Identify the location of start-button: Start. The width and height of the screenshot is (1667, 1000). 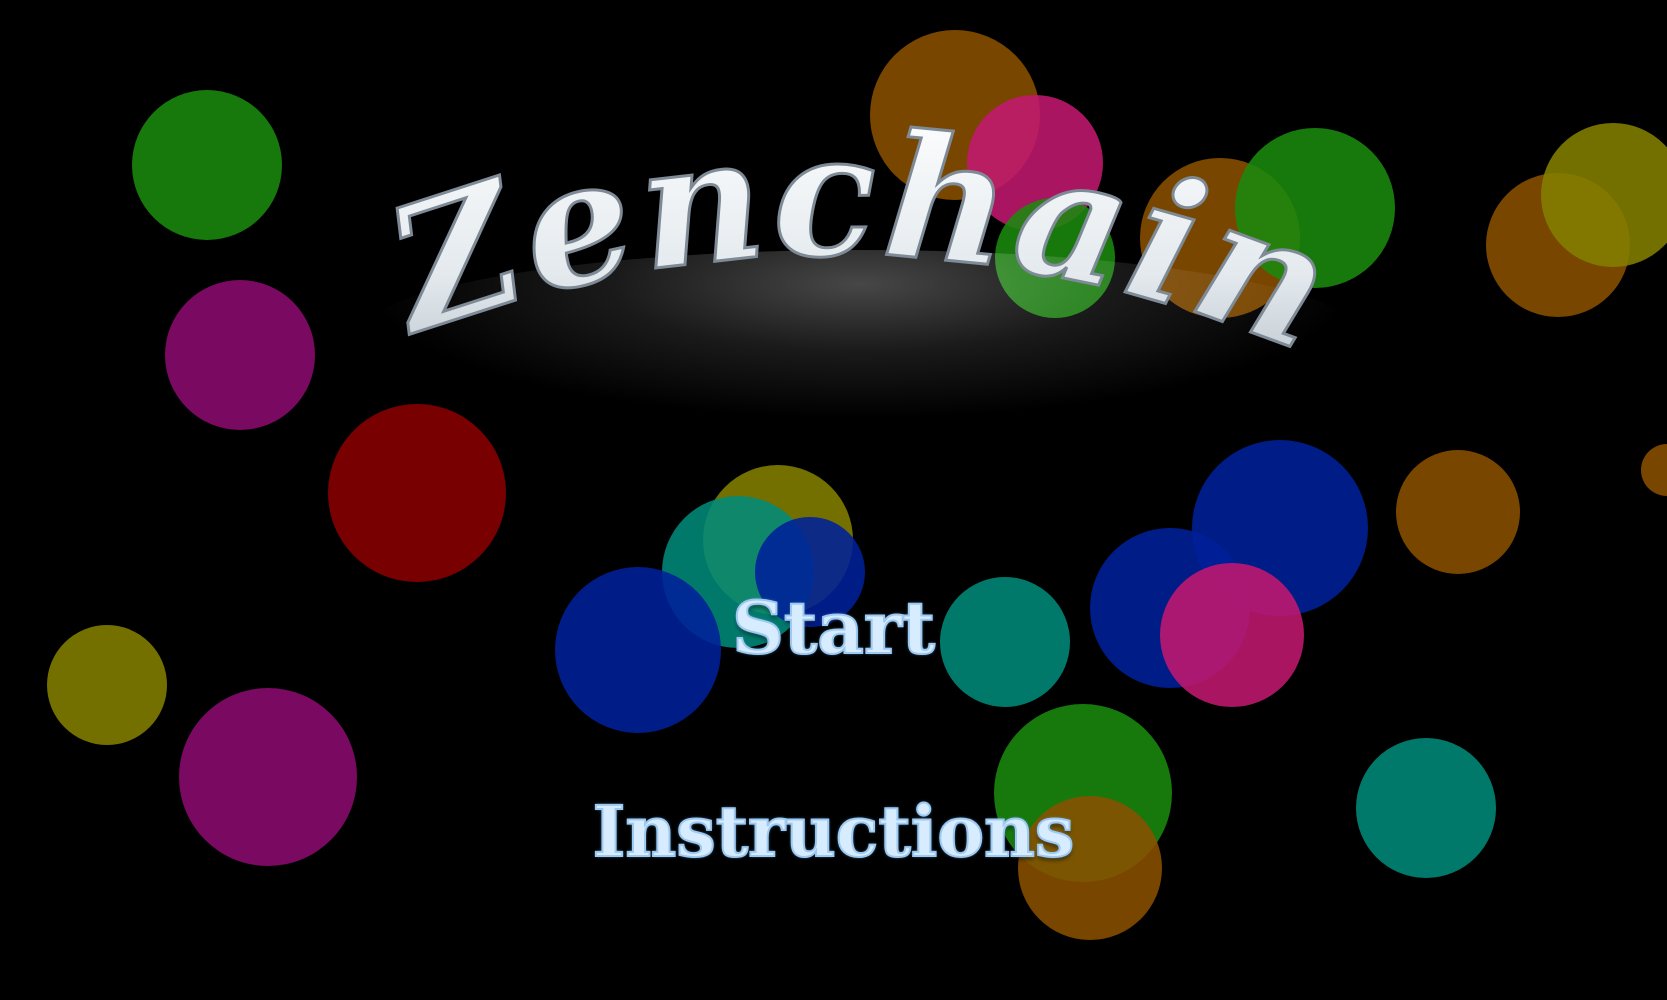
(833, 628).